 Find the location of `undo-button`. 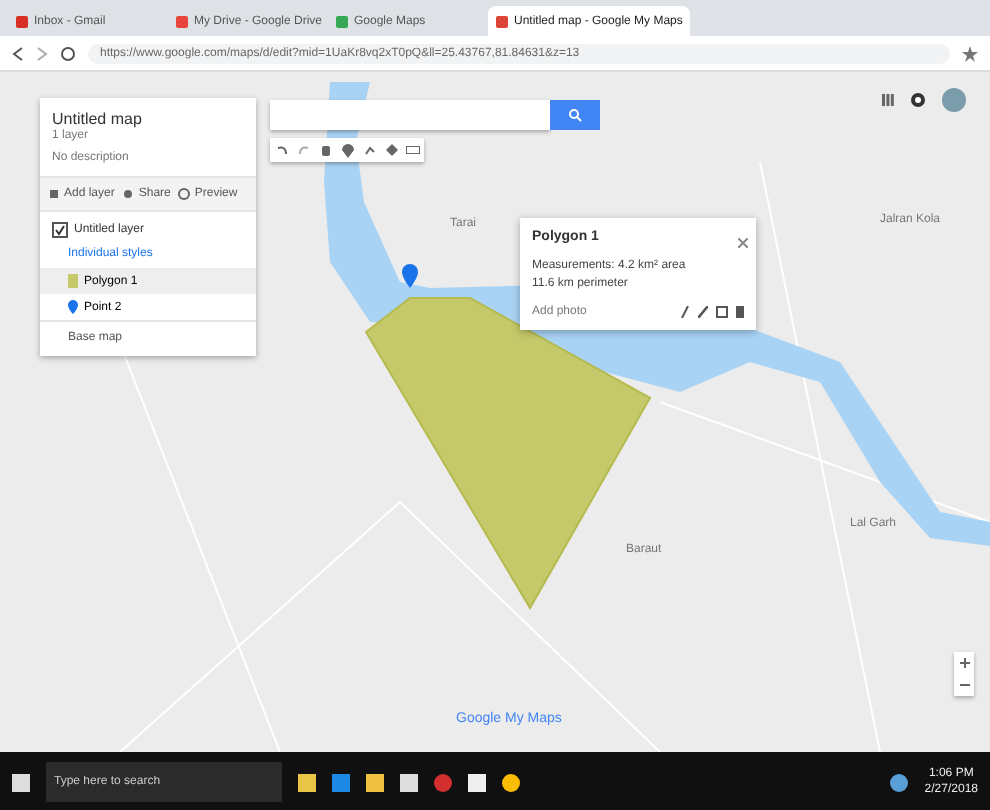

undo-button is located at coordinates (281, 150).